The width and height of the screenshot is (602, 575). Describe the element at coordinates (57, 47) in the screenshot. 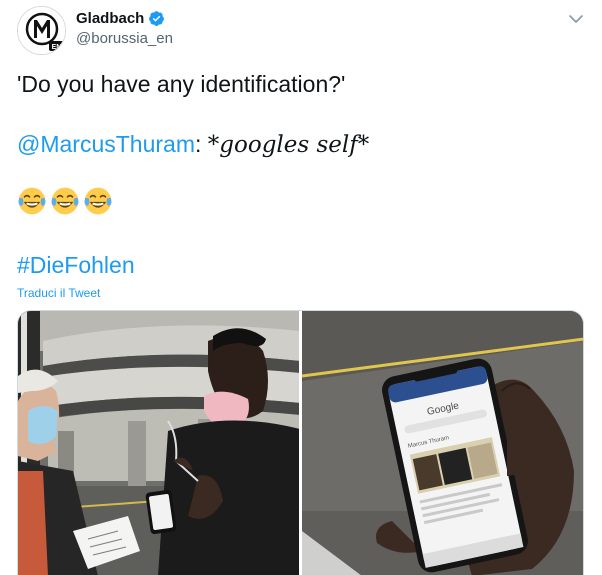

I see `svg-text: EN` at that location.